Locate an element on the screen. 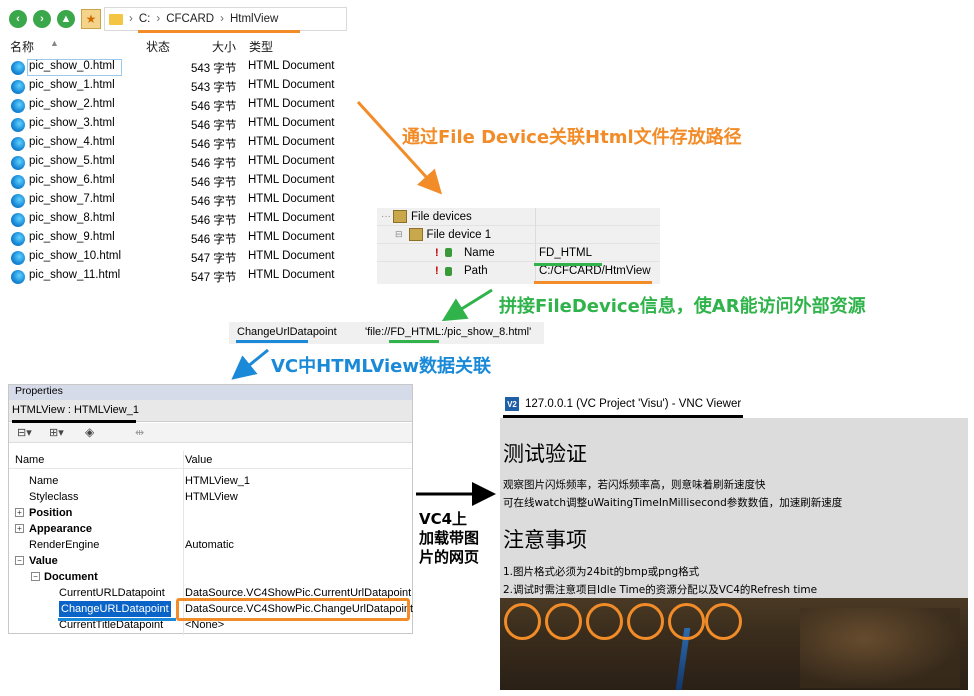 The height and width of the screenshot is (696, 974). picture-glow is located at coordinates (880, 648).